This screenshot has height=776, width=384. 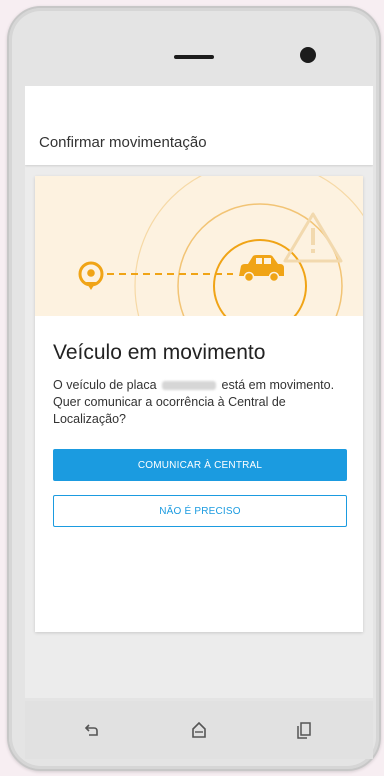 What do you see at coordinates (200, 511) in the screenshot?
I see `not-needed-button: NÃO É PRECISO` at bounding box center [200, 511].